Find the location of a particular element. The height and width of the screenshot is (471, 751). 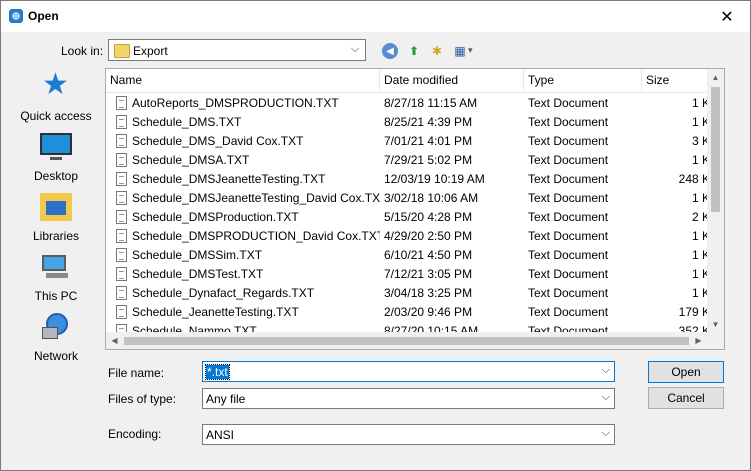

close-button: ✕ is located at coordinates (727, 16).